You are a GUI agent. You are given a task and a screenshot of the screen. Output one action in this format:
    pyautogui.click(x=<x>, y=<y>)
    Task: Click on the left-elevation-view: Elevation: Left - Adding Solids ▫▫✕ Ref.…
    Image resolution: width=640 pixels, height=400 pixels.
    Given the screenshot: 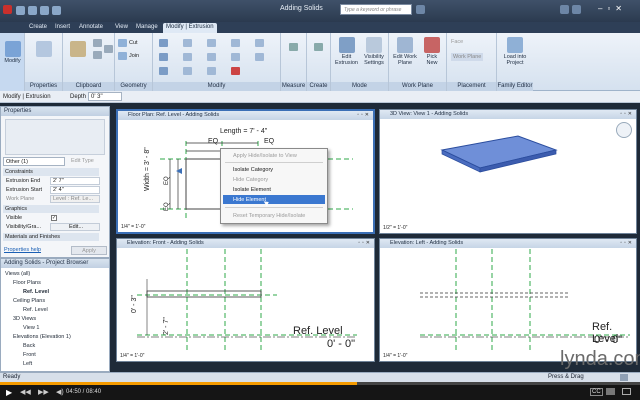 What is the action you would take?
    pyautogui.click(x=508, y=300)
    